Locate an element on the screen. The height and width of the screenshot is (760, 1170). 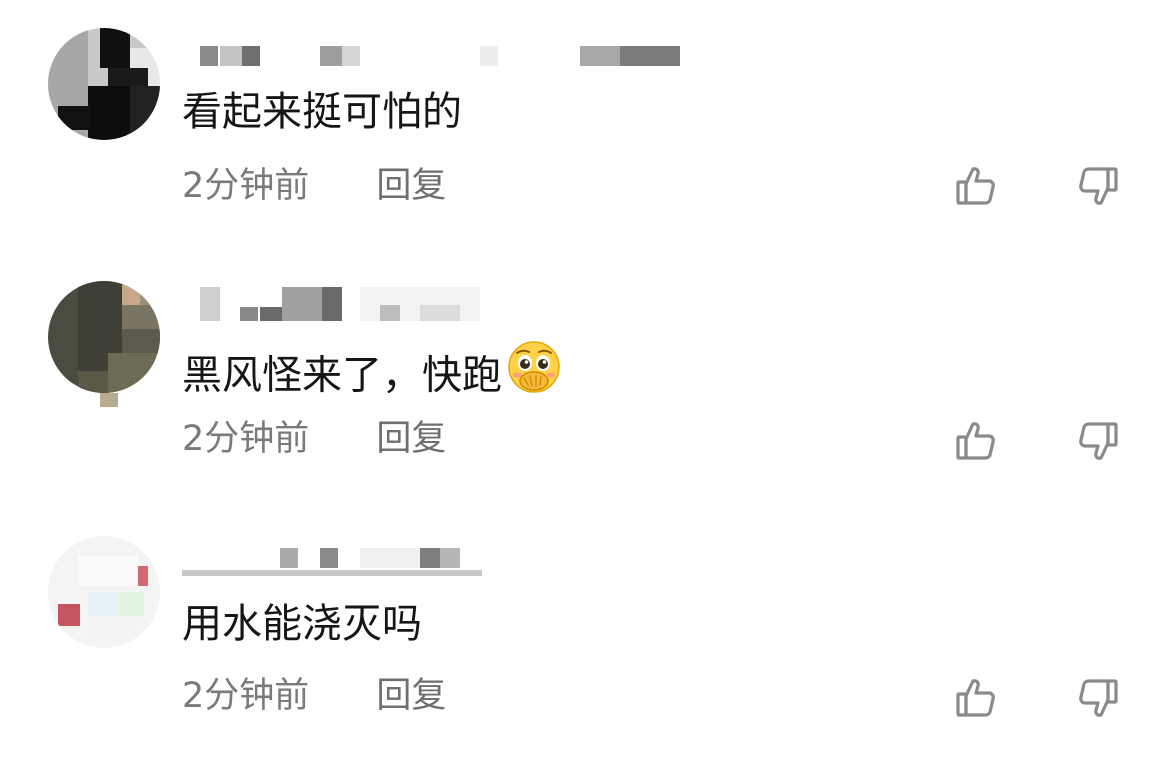
pleading-face-emoji is located at coordinates (534, 373).